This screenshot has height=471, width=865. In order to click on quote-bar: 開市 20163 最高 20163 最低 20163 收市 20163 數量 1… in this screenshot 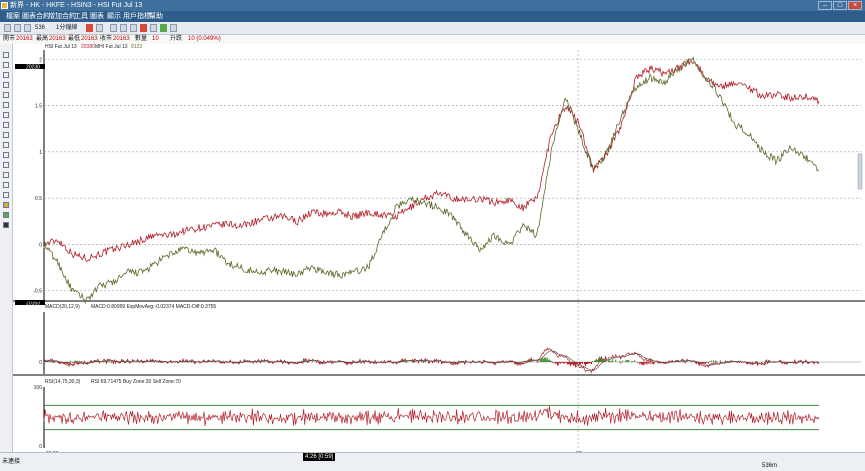, I will do `click(432, 39)`.